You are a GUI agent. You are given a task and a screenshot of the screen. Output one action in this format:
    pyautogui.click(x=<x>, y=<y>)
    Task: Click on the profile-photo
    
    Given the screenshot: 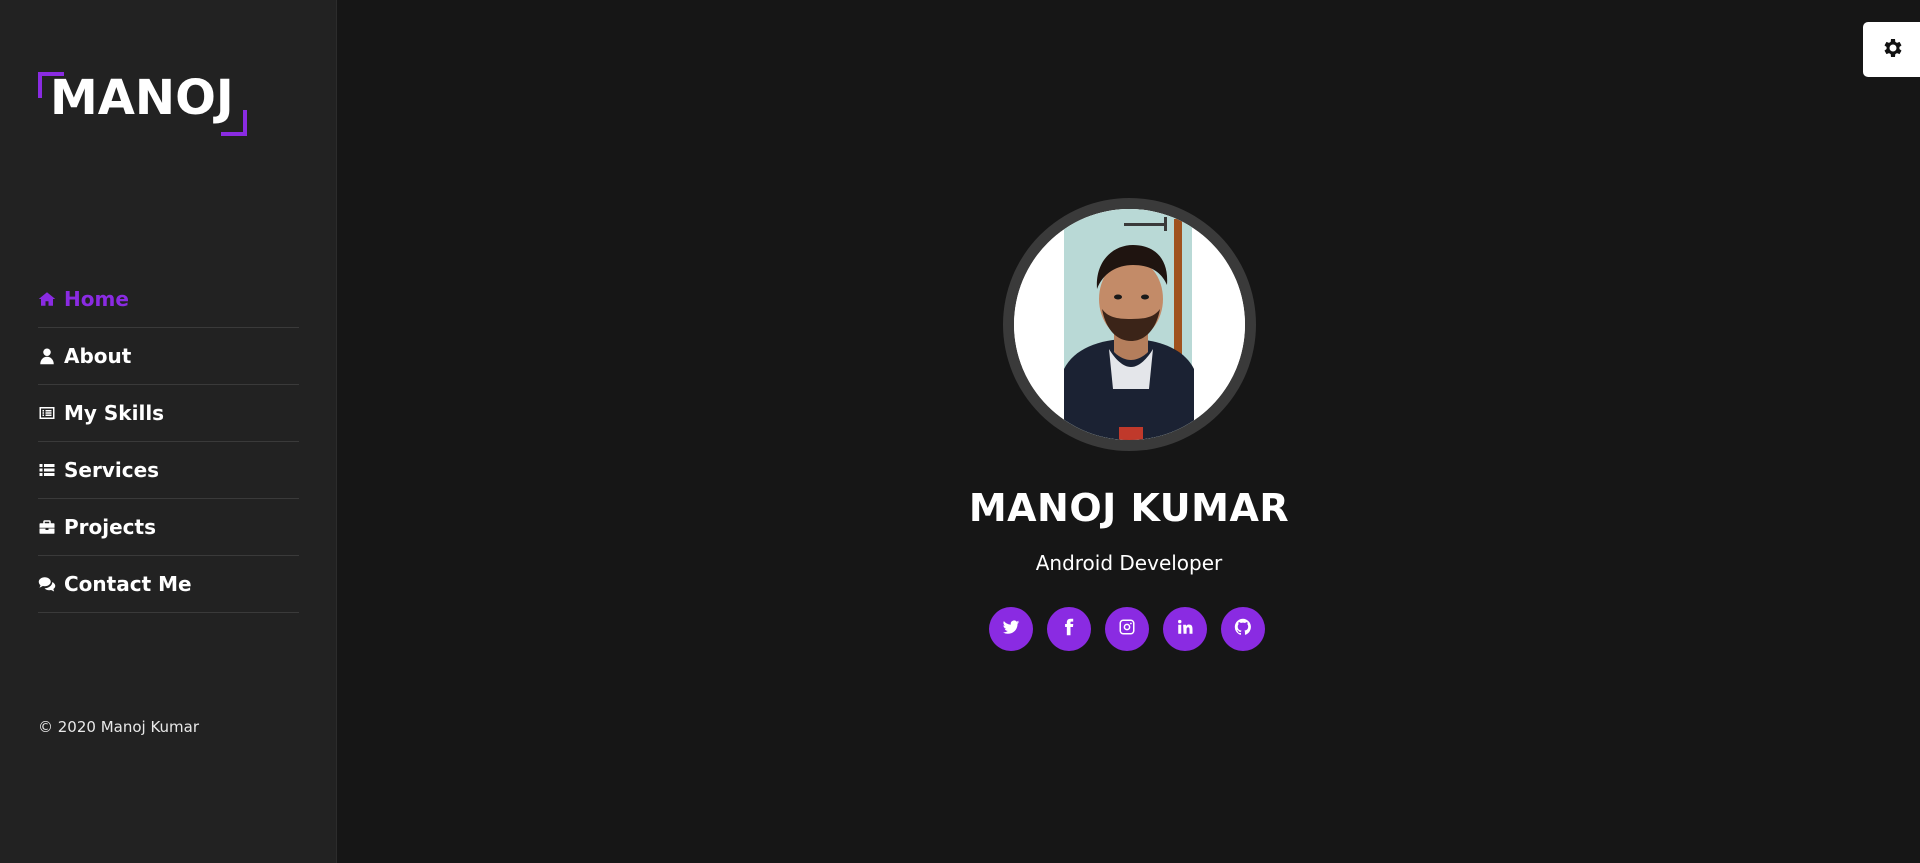 What is the action you would take?
    pyautogui.click(x=1129, y=324)
    